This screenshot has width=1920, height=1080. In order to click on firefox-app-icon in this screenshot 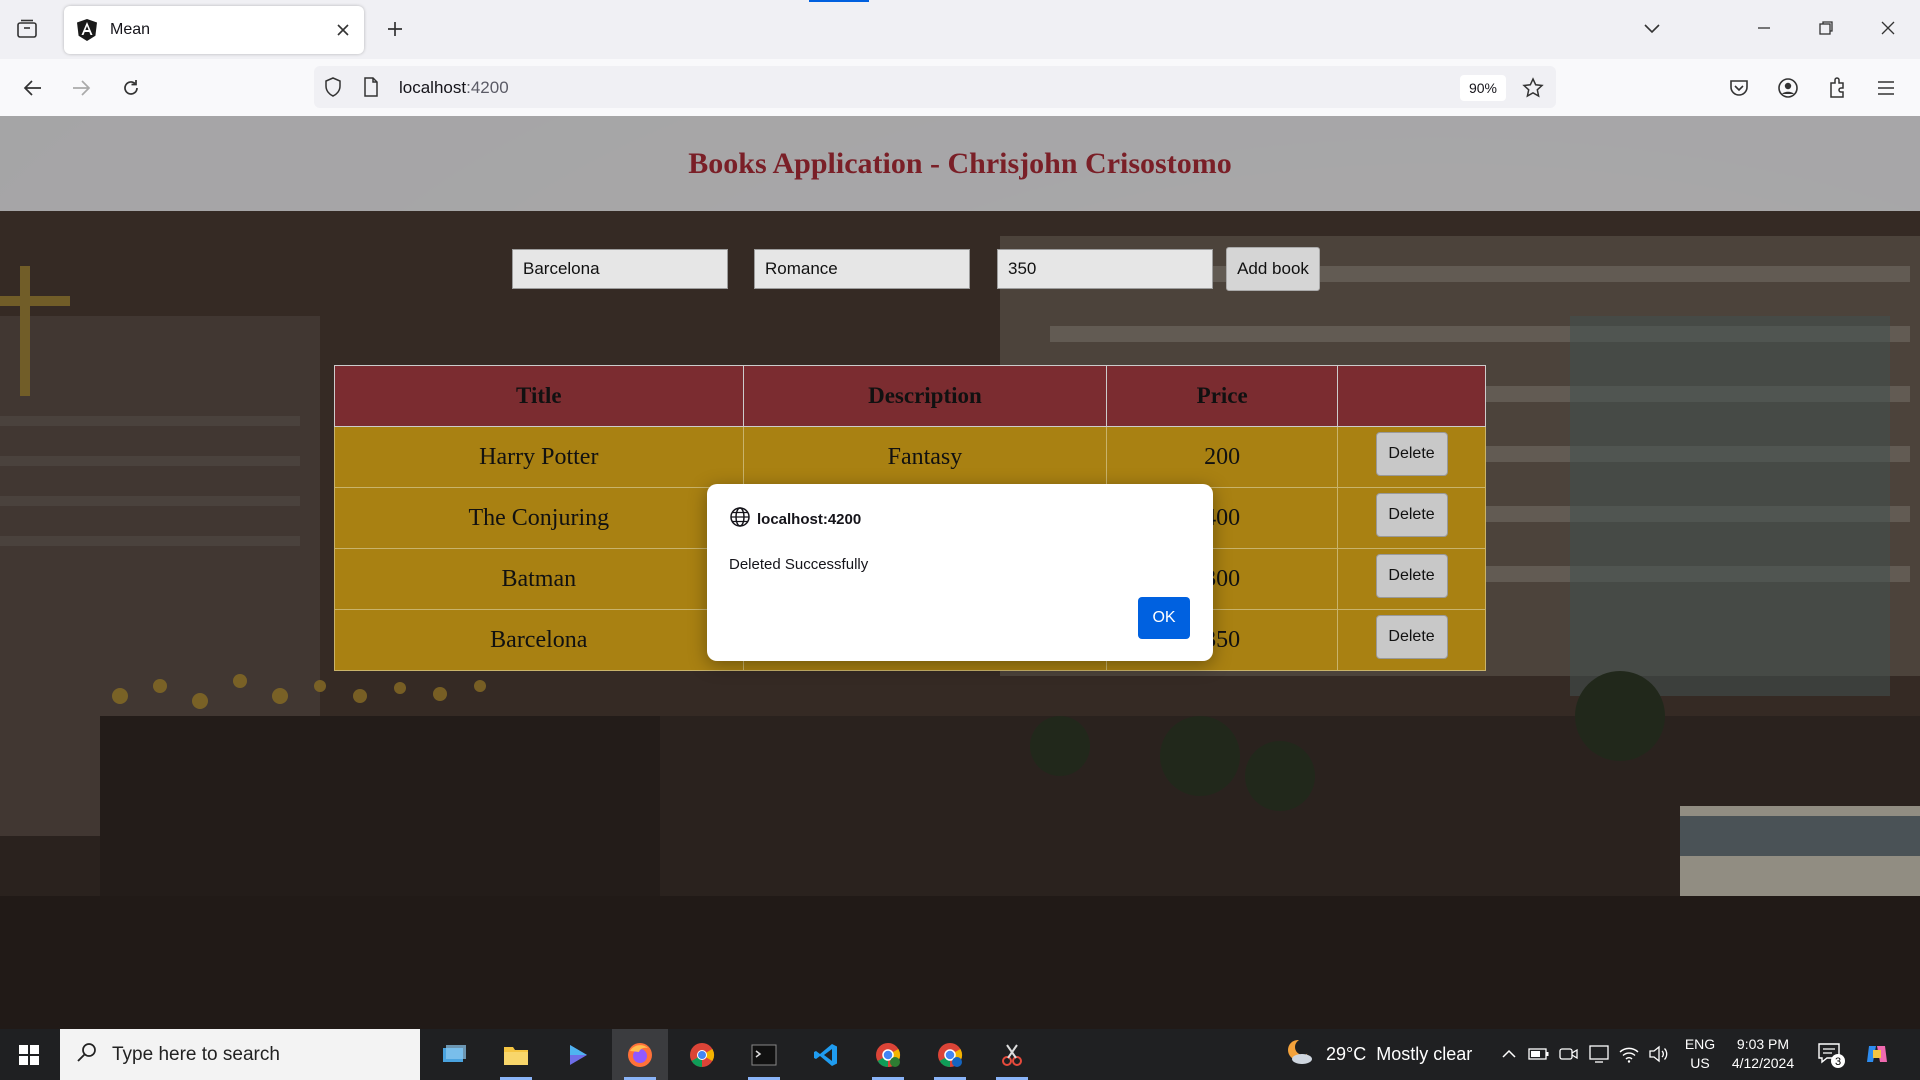, I will do `click(640, 1054)`.